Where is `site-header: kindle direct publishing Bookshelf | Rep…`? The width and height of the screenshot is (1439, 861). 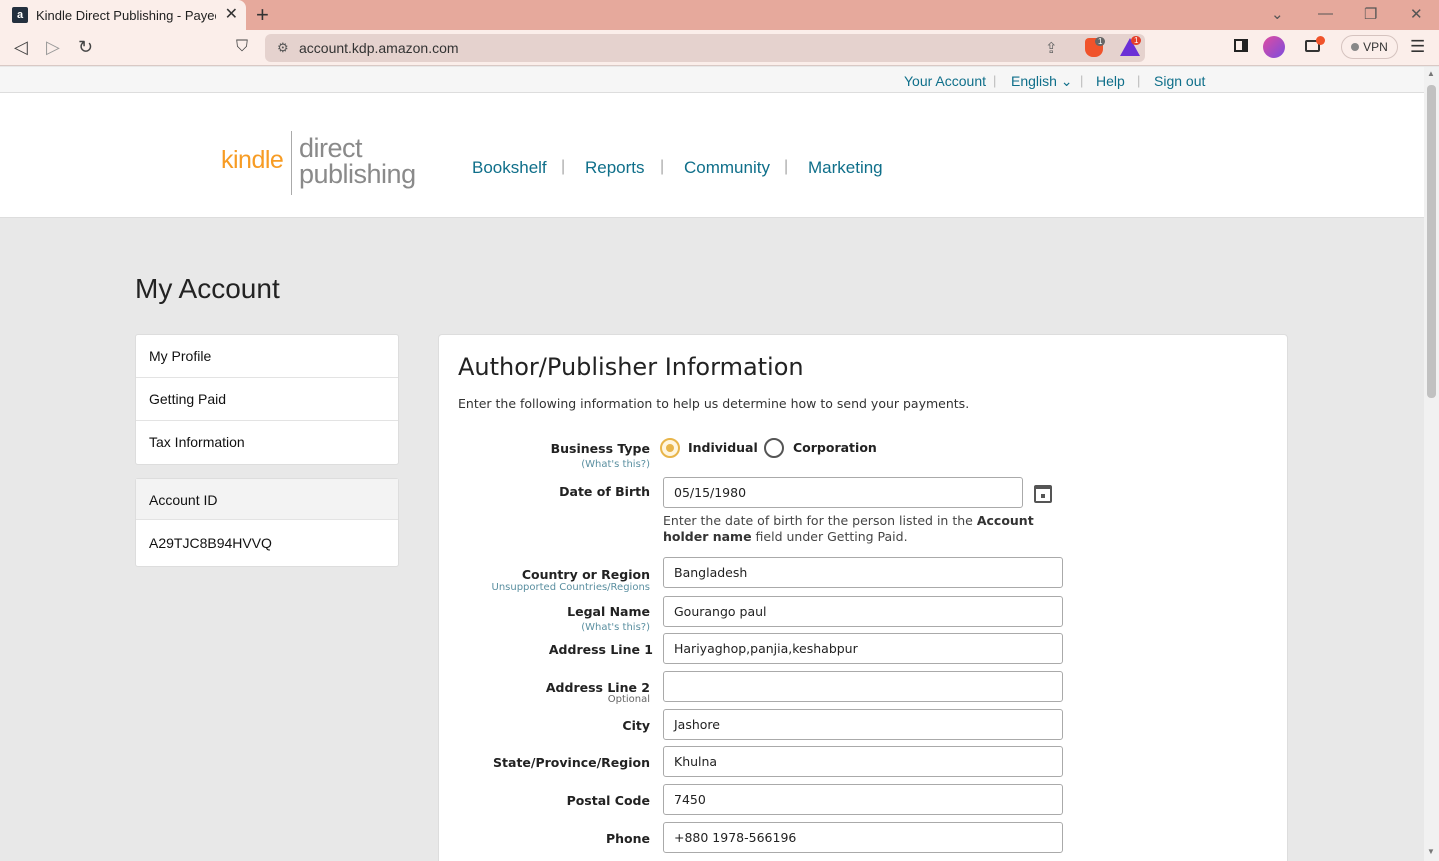
site-header: kindle direct publishing Bookshelf | Rep… is located at coordinates (712, 155).